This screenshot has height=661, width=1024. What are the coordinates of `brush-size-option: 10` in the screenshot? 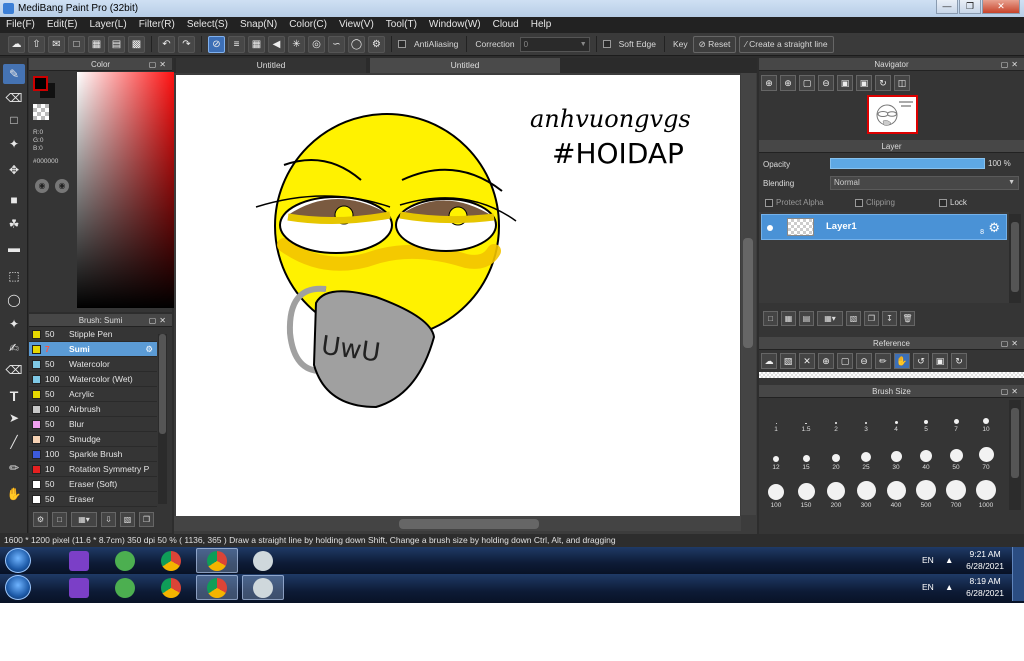 It's located at (986, 416).